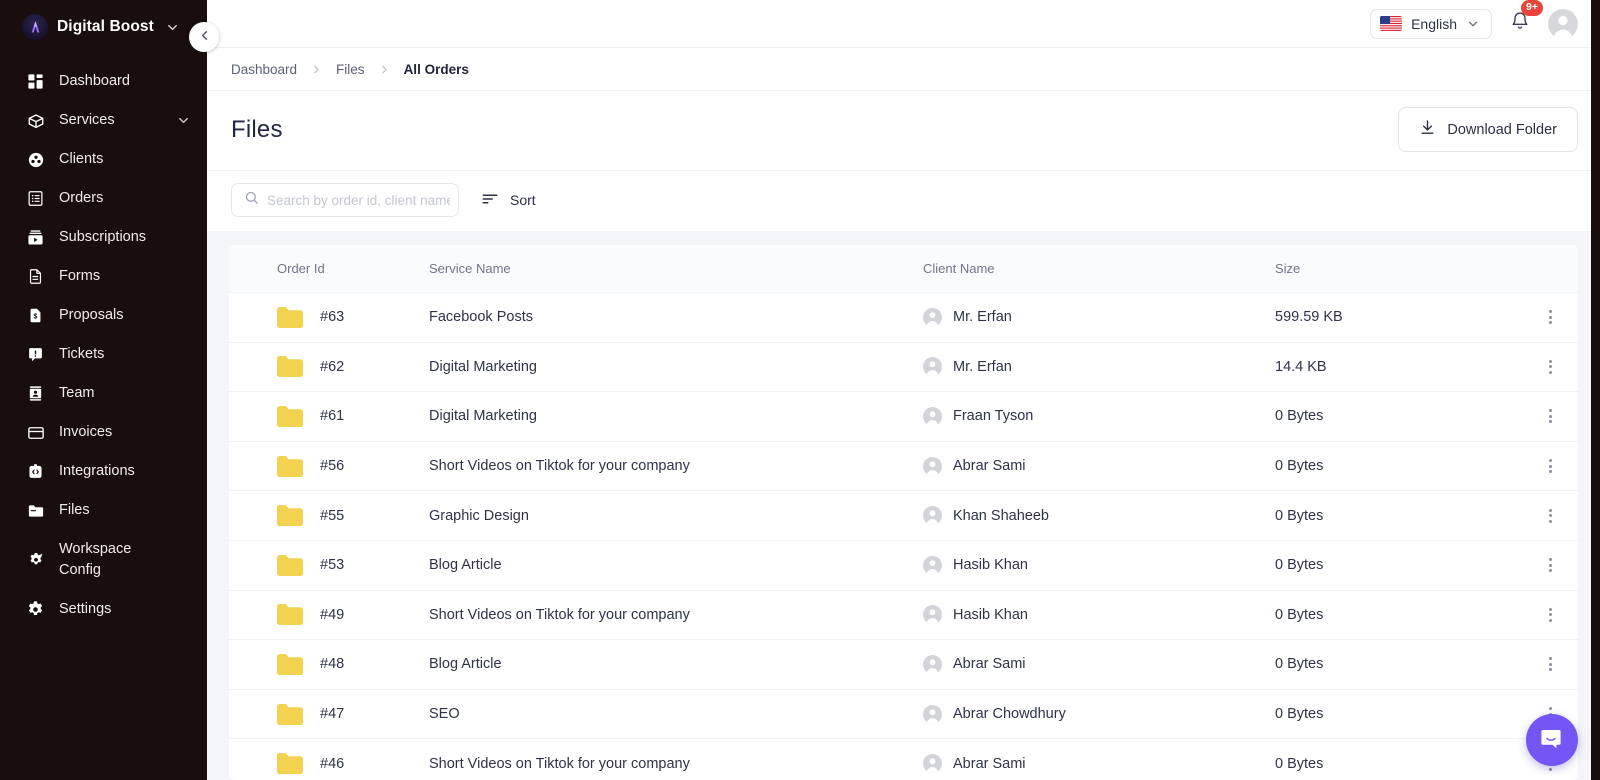 This screenshot has height=780, width=1600. Describe the element at coordinates (329, 466) in the screenshot. I see `cell-order-id: #56` at that location.